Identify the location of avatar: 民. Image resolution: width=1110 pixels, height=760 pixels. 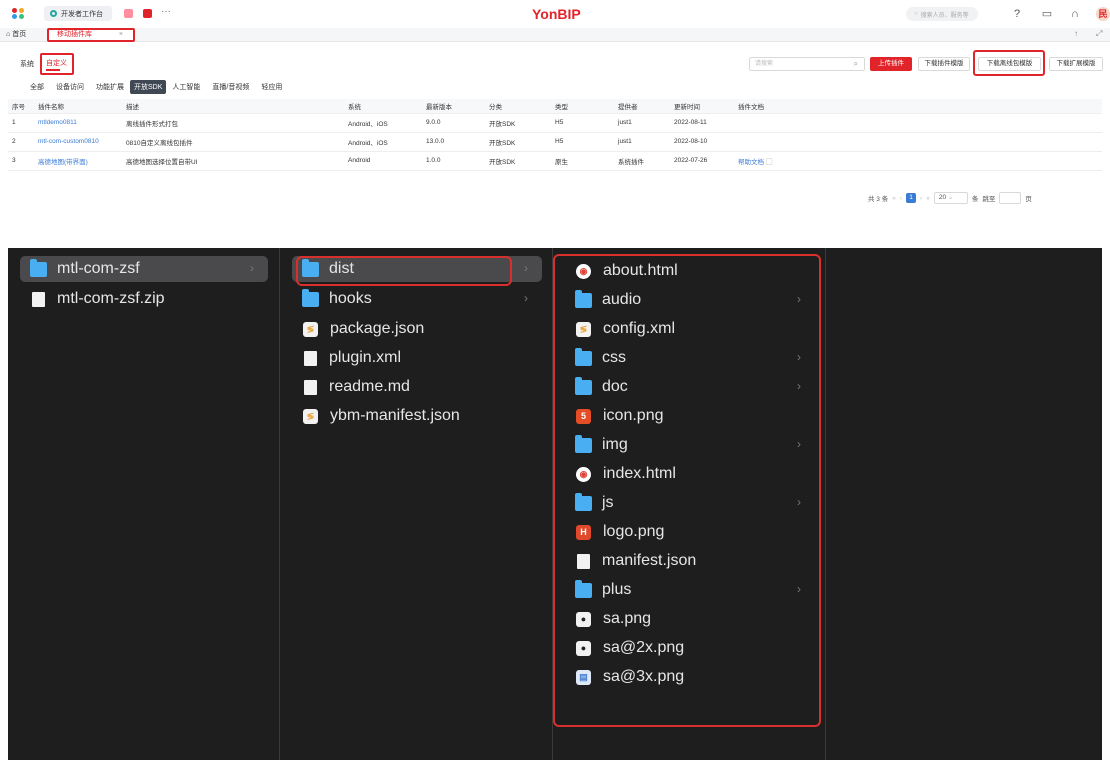
(1103, 14).